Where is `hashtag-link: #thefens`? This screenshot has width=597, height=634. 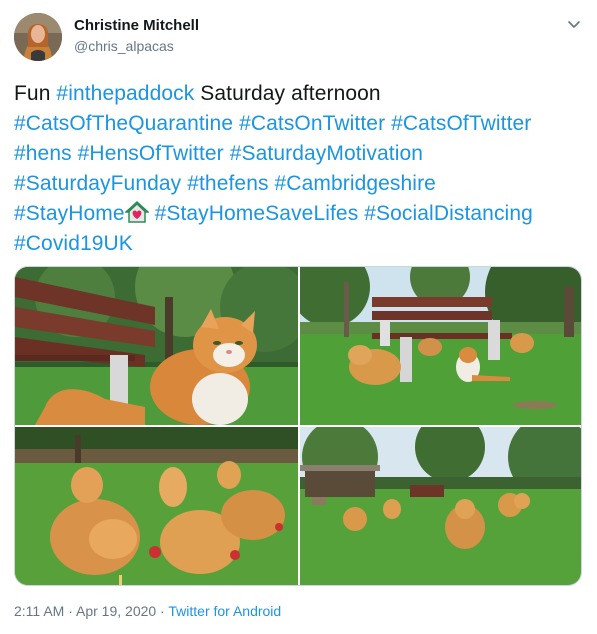 hashtag-link: #thefens is located at coordinates (227, 183).